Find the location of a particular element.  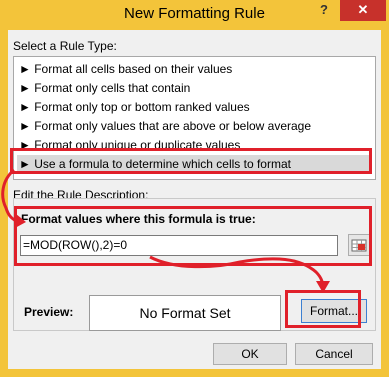

help-icon: ? is located at coordinates (324, 11).